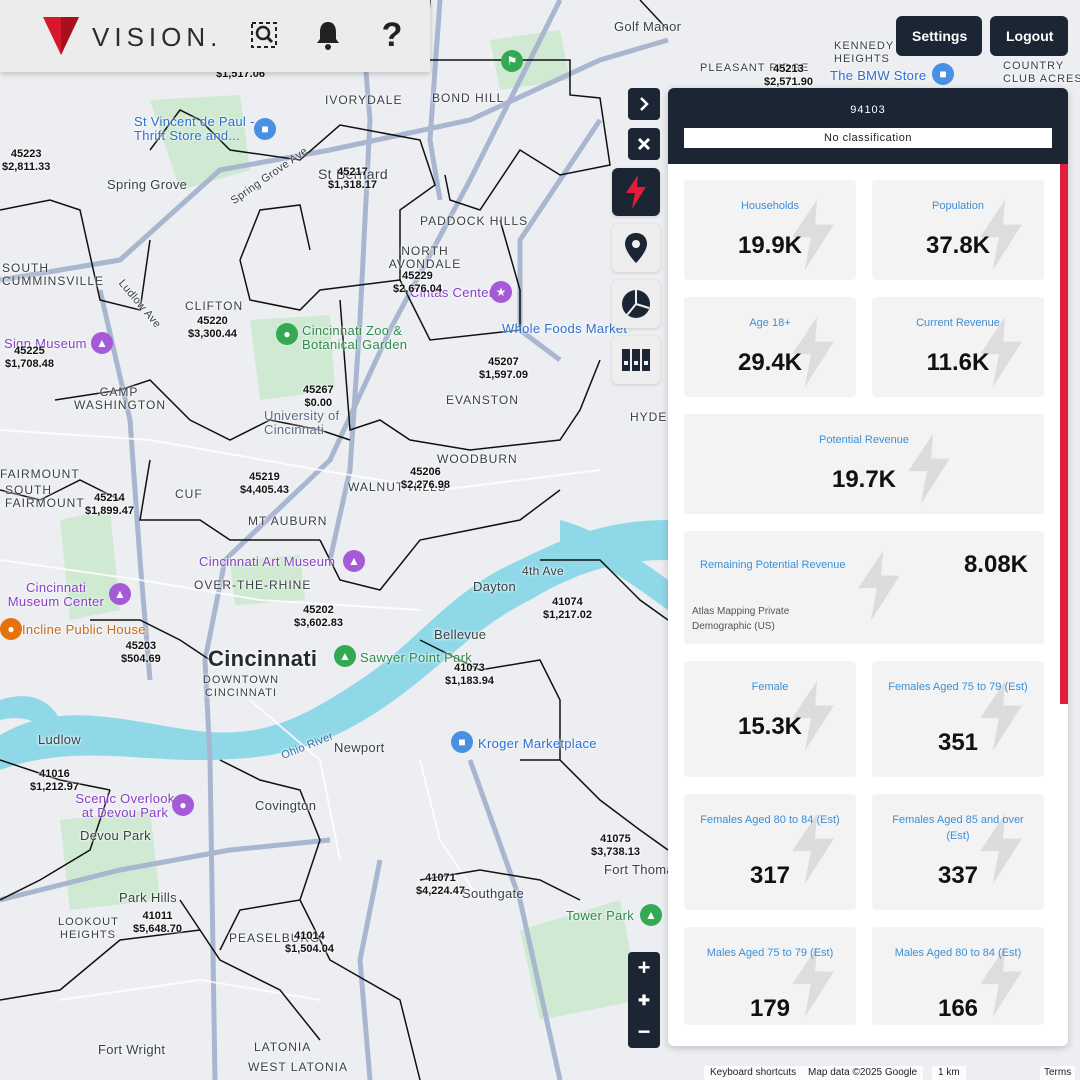  I want to click on zip-label: 45220 $3,300.44, so click(212, 328).